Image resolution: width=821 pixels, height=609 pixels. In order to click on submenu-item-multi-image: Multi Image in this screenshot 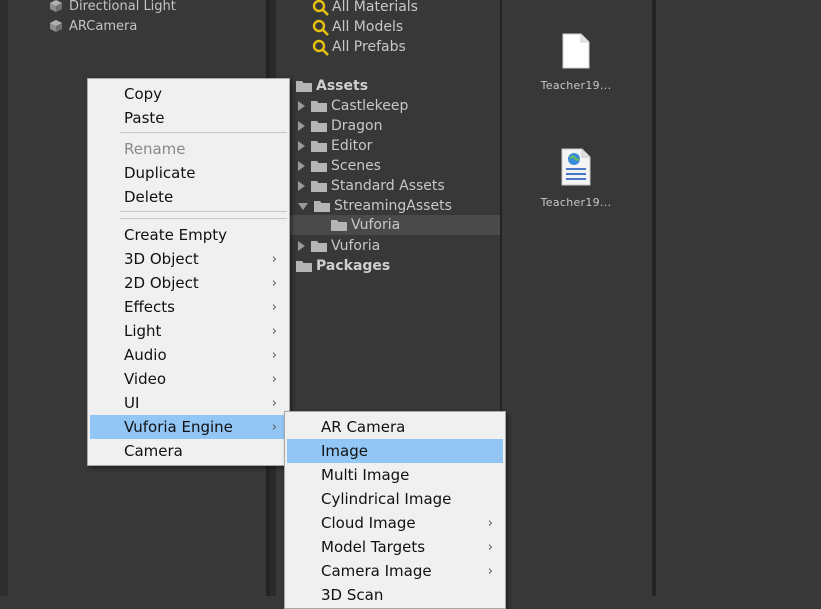, I will do `click(395, 475)`.